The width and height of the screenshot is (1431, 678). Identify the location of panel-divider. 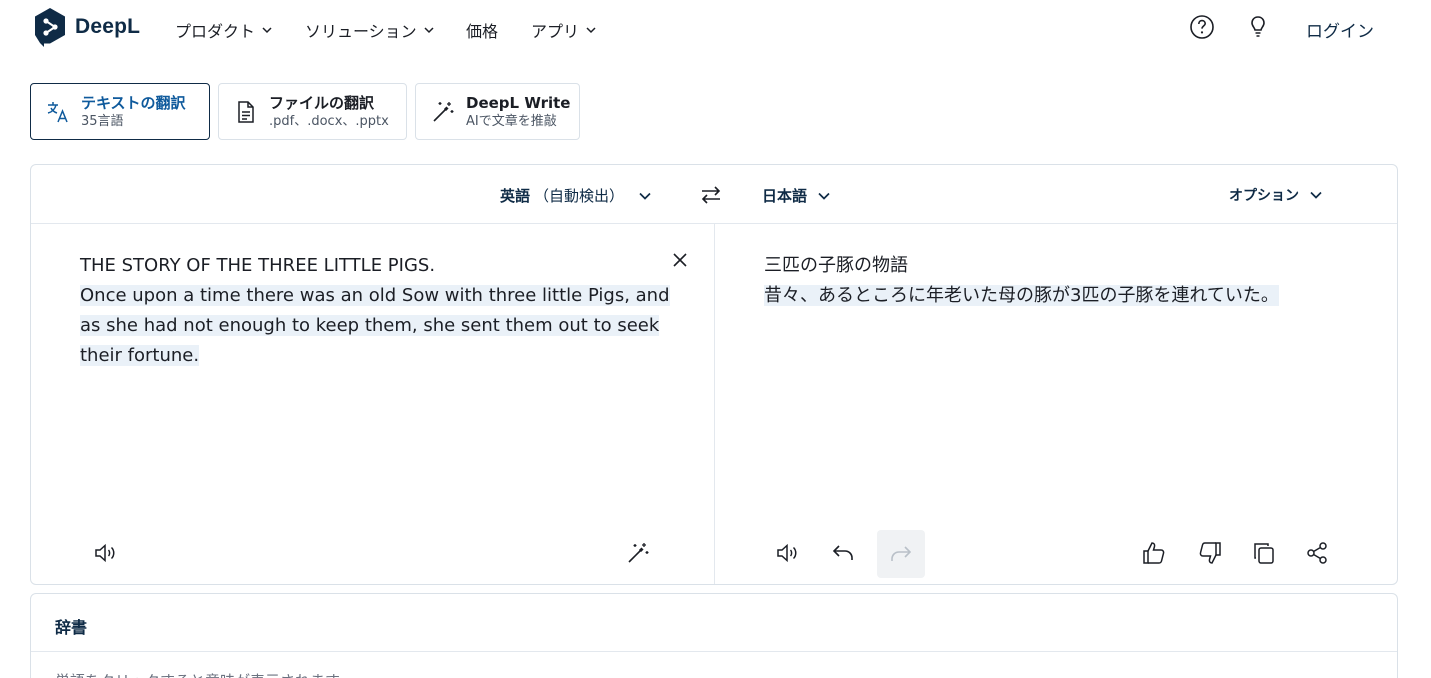
(714, 404).